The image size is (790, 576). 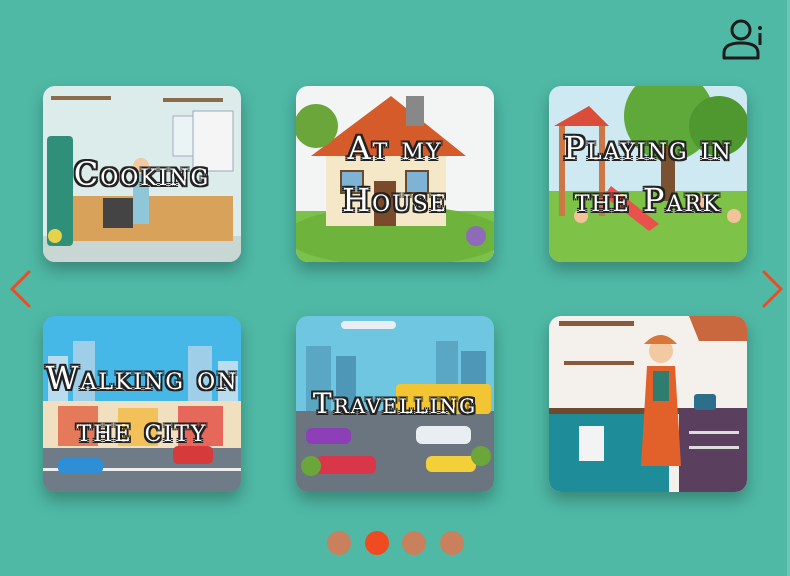 I want to click on card-title: At my House, so click(x=395, y=174).